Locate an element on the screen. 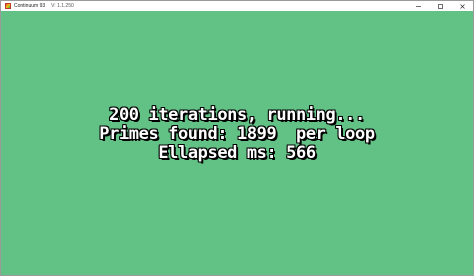 This screenshot has height=276, width=474. close-icon is located at coordinates (462, 6).